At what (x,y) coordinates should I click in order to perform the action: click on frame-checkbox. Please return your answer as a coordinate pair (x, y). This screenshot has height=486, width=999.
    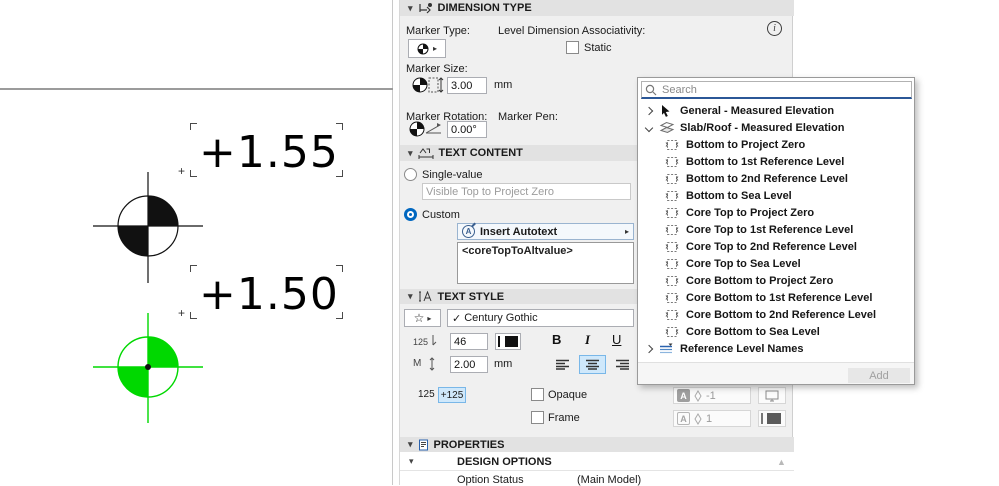
    Looking at the image, I should click on (537, 417).